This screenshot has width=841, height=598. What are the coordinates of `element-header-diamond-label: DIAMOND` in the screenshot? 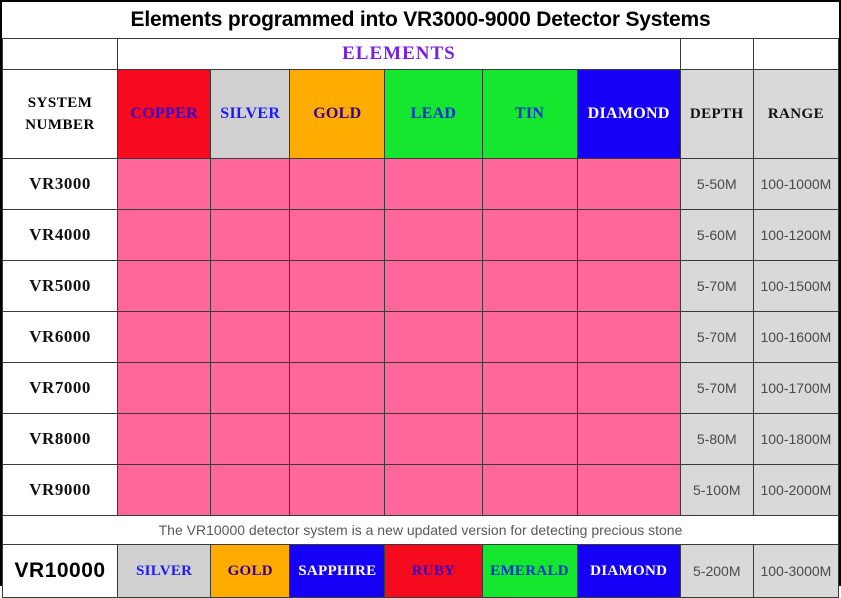 It's located at (628, 113).